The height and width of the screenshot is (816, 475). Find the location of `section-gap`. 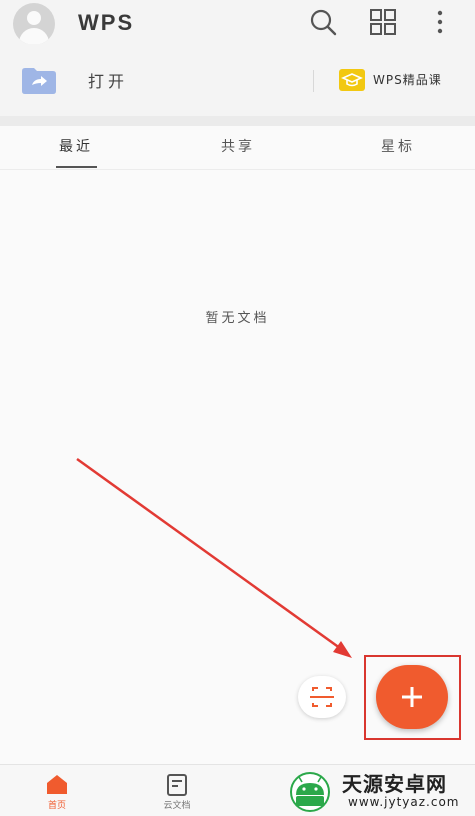

section-gap is located at coordinates (237, 121).